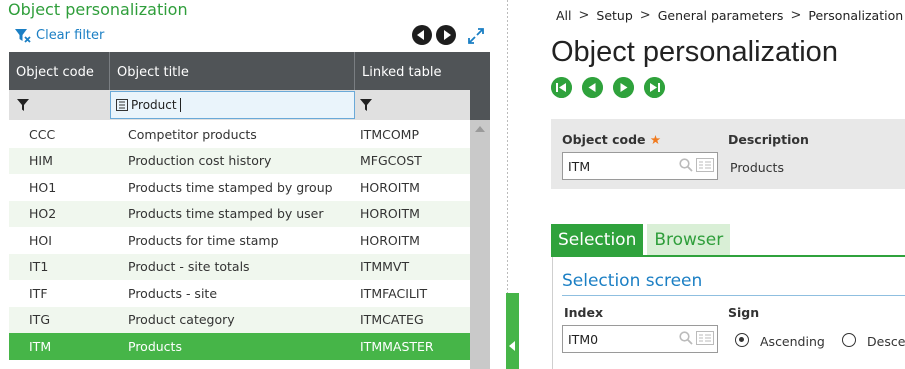 This screenshot has height=369, width=905. Describe the element at coordinates (192, 134) in the screenshot. I see `cell-object-title: Competitor products` at that location.